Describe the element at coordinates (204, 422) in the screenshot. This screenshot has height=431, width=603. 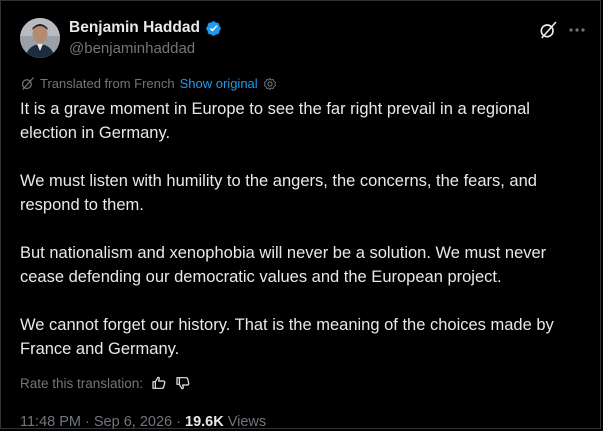
I see `views-count: 19.6K` at that location.